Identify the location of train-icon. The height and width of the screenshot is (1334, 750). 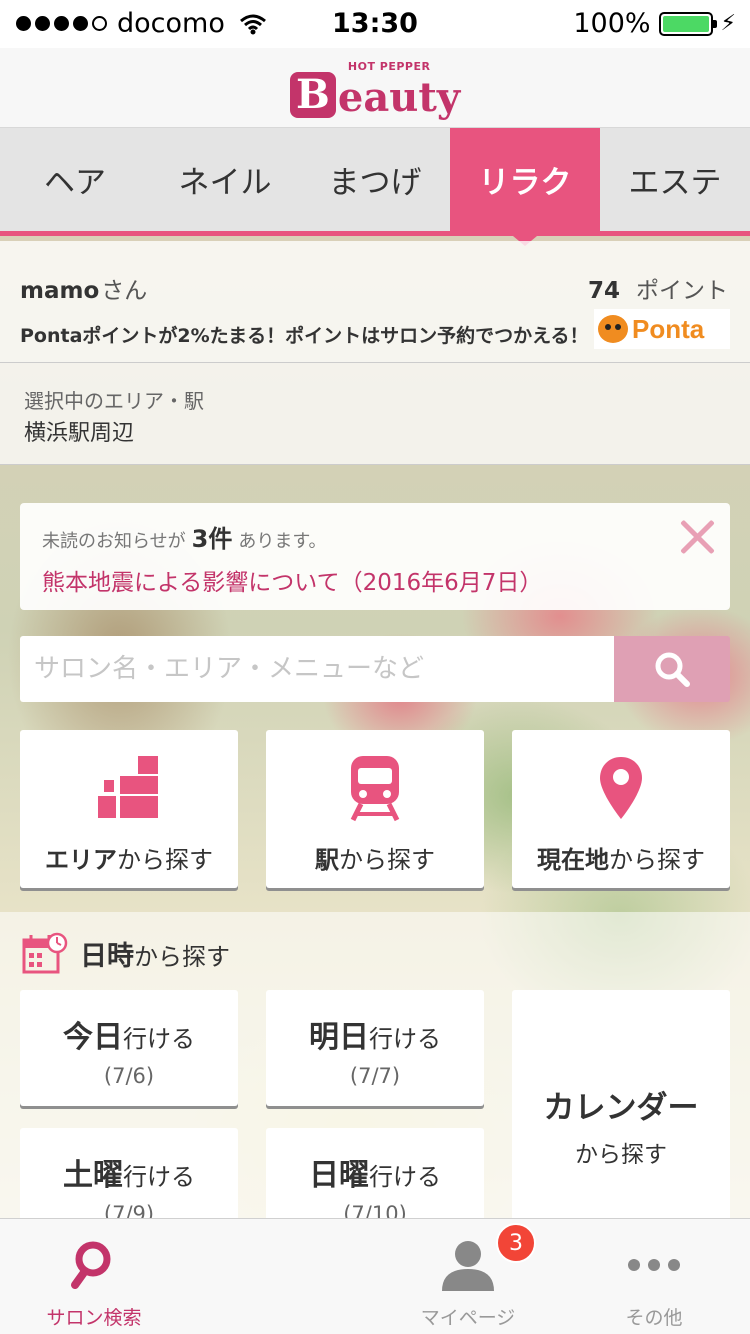
(375, 789).